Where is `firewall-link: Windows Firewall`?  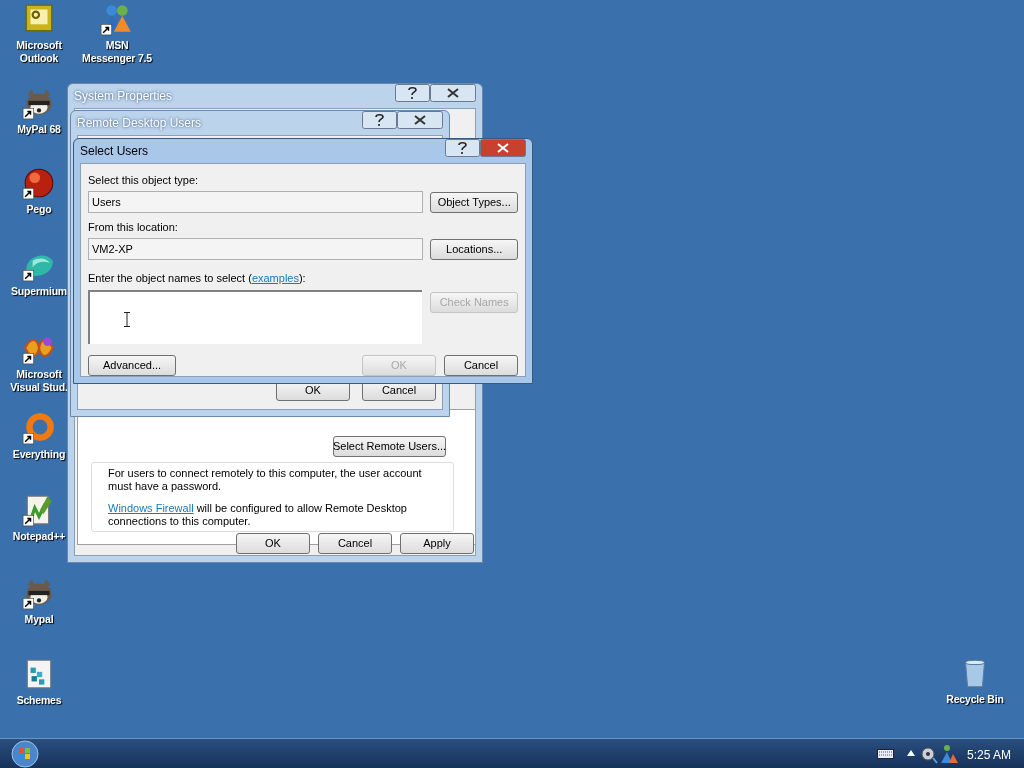
firewall-link: Windows Firewall is located at coordinates (151, 508).